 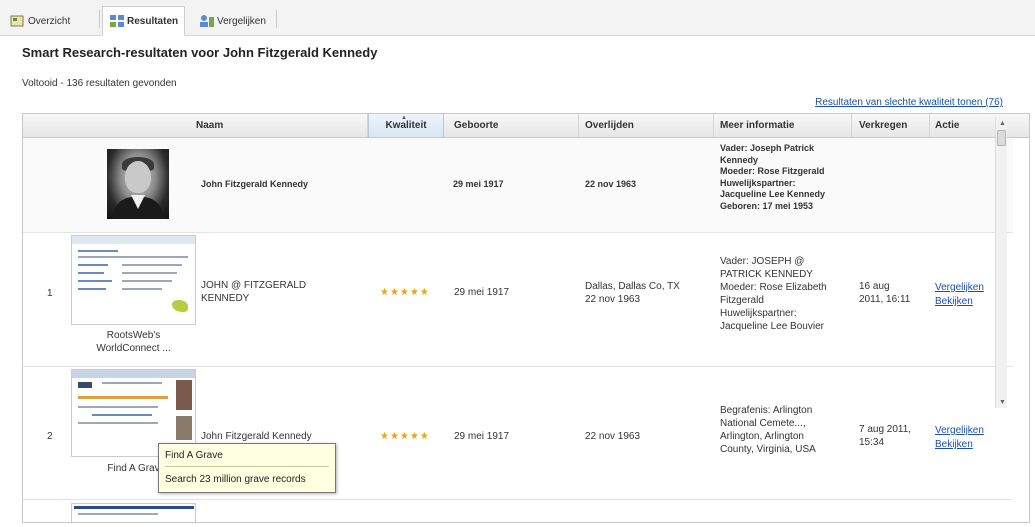 What do you see at coordinates (194, 455) in the screenshot?
I see `tooltip-title: Find A Grave` at bounding box center [194, 455].